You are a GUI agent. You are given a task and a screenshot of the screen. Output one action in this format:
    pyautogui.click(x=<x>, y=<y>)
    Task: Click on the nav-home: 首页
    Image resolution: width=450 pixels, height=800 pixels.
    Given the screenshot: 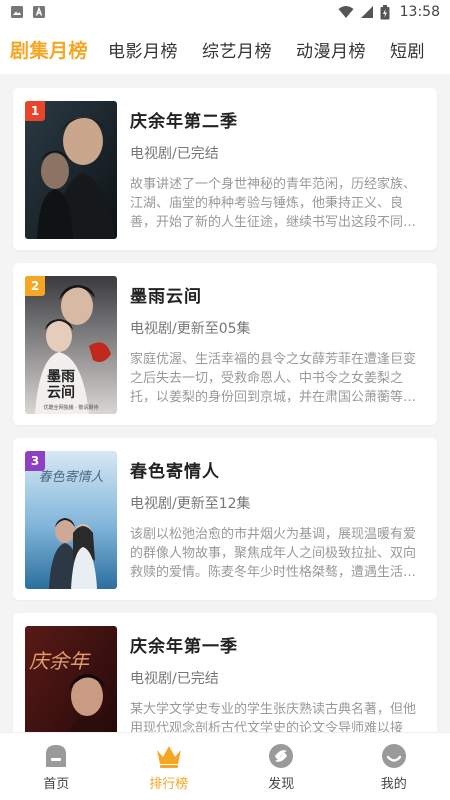 What is the action you would take?
    pyautogui.click(x=56, y=767)
    